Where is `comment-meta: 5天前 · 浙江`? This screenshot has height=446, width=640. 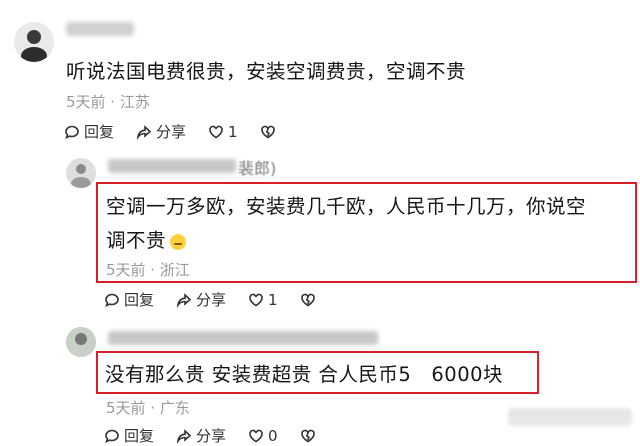
comment-meta: 5天前 · 浙江 is located at coordinates (148, 270).